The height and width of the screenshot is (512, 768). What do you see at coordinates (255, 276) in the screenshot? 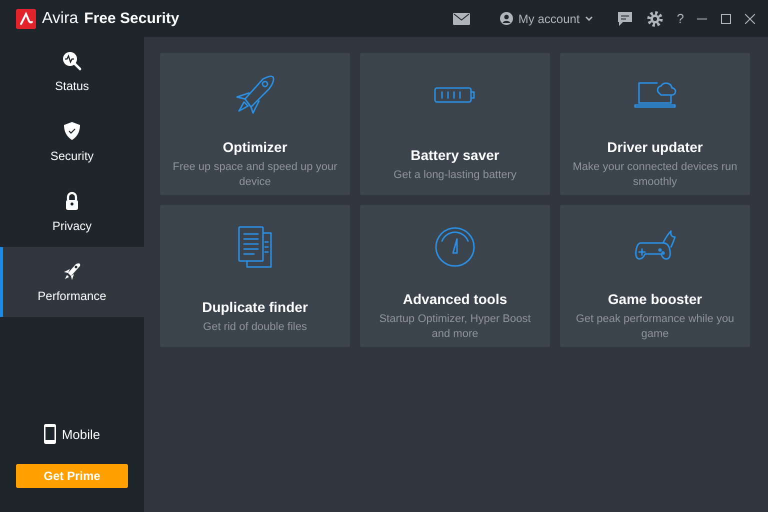
I see `feature-card: Duplicate finder Get rid of double files` at bounding box center [255, 276].